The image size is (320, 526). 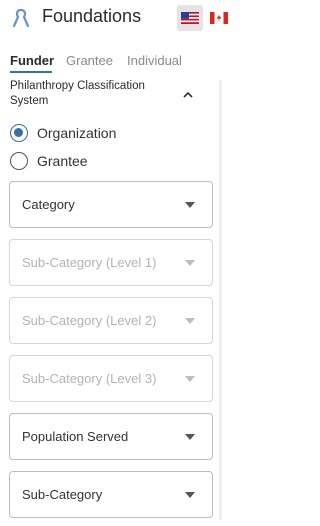 What do you see at coordinates (220, 300) in the screenshot?
I see `scrollbar` at bounding box center [220, 300].